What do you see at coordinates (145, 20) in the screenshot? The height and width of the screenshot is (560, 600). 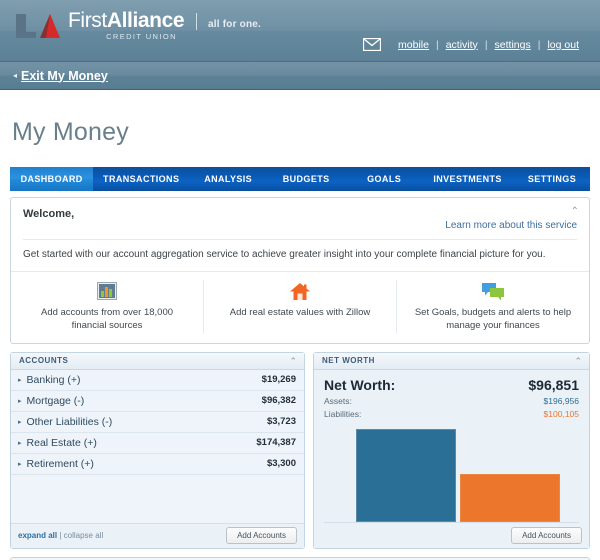 I see `logo-name-bold: Alliance` at bounding box center [145, 20].